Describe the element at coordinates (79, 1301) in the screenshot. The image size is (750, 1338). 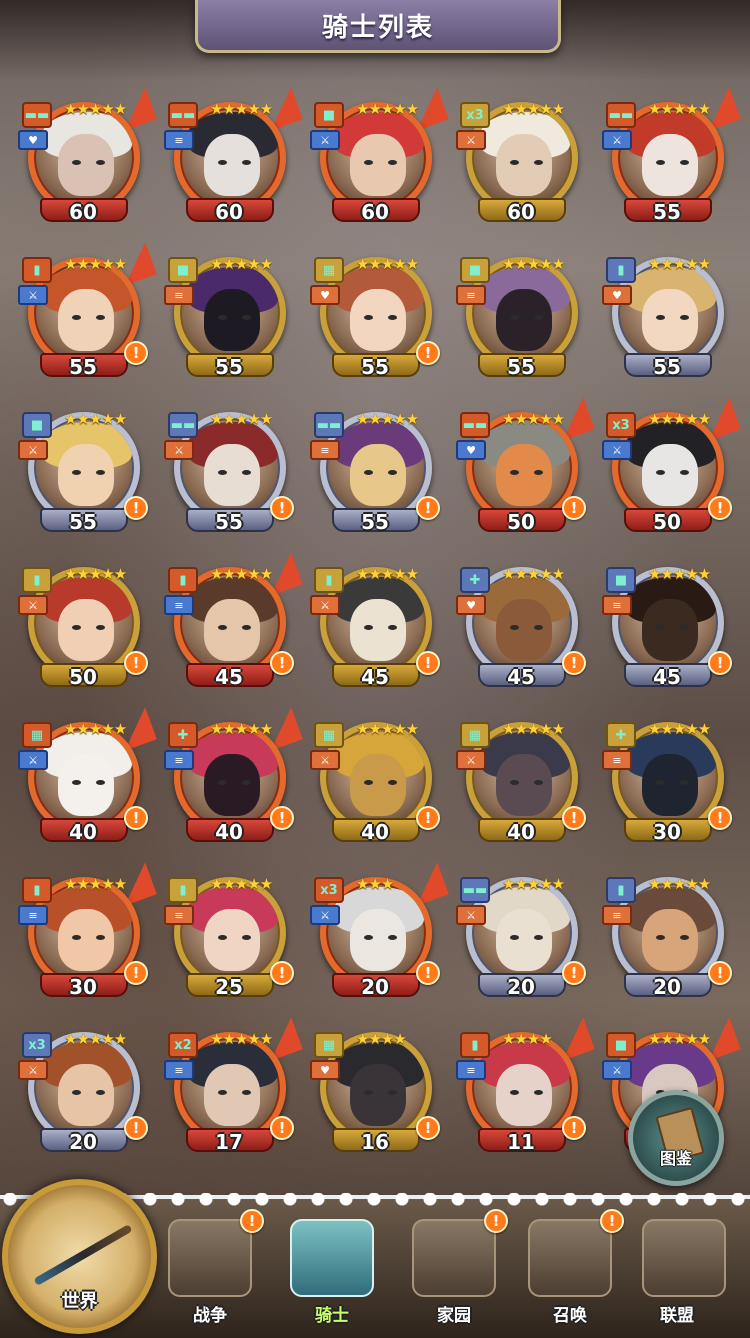
I see `world-label: 世界` at that location.